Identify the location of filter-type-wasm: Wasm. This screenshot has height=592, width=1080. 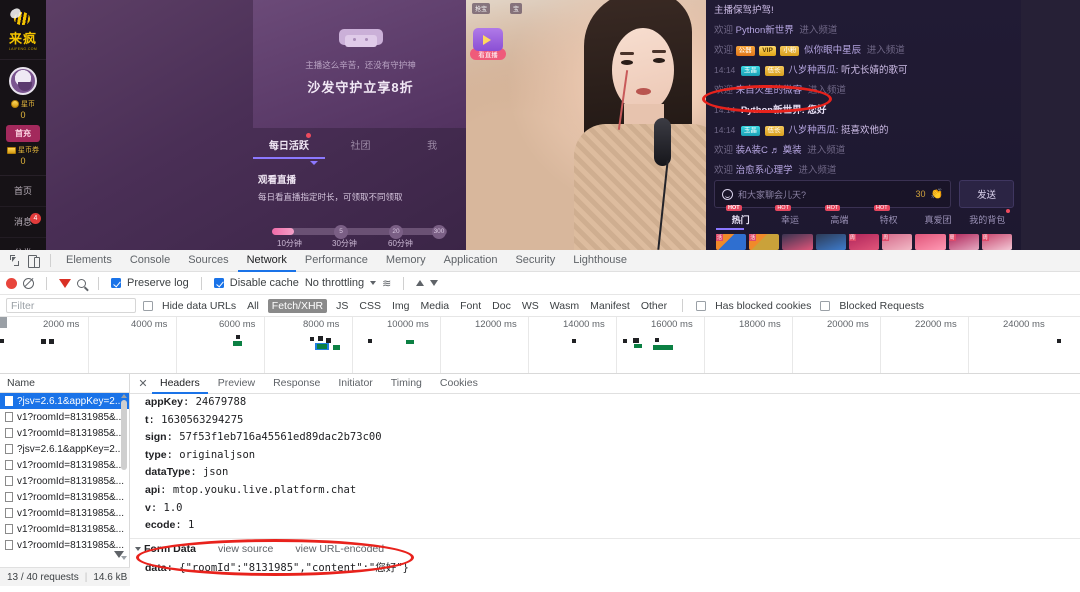
(564, 306).